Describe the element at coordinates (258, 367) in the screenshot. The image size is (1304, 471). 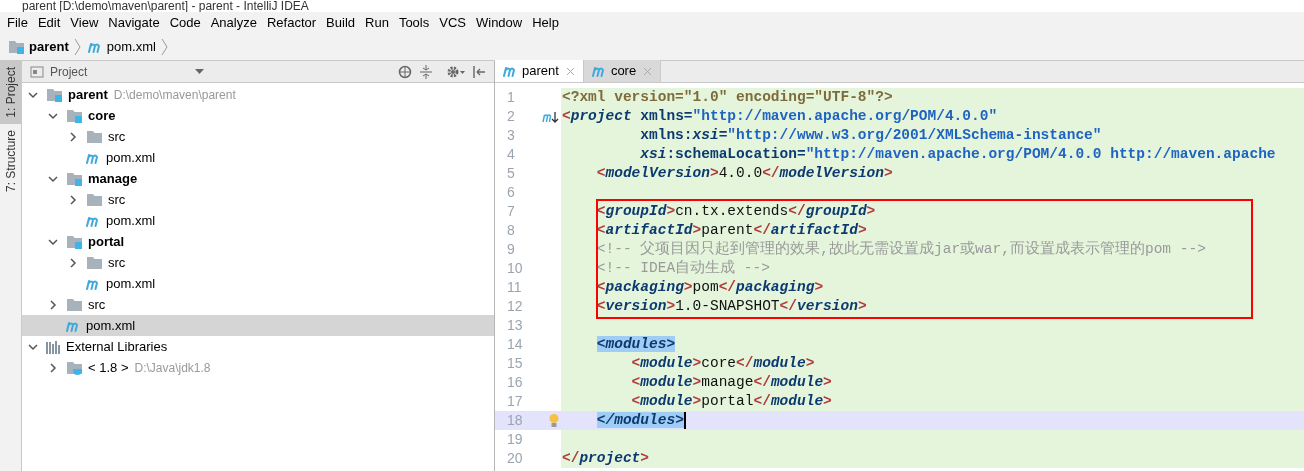
I see `tree-item: < 1.8 > D:\Java\jdk1.8` at that location.